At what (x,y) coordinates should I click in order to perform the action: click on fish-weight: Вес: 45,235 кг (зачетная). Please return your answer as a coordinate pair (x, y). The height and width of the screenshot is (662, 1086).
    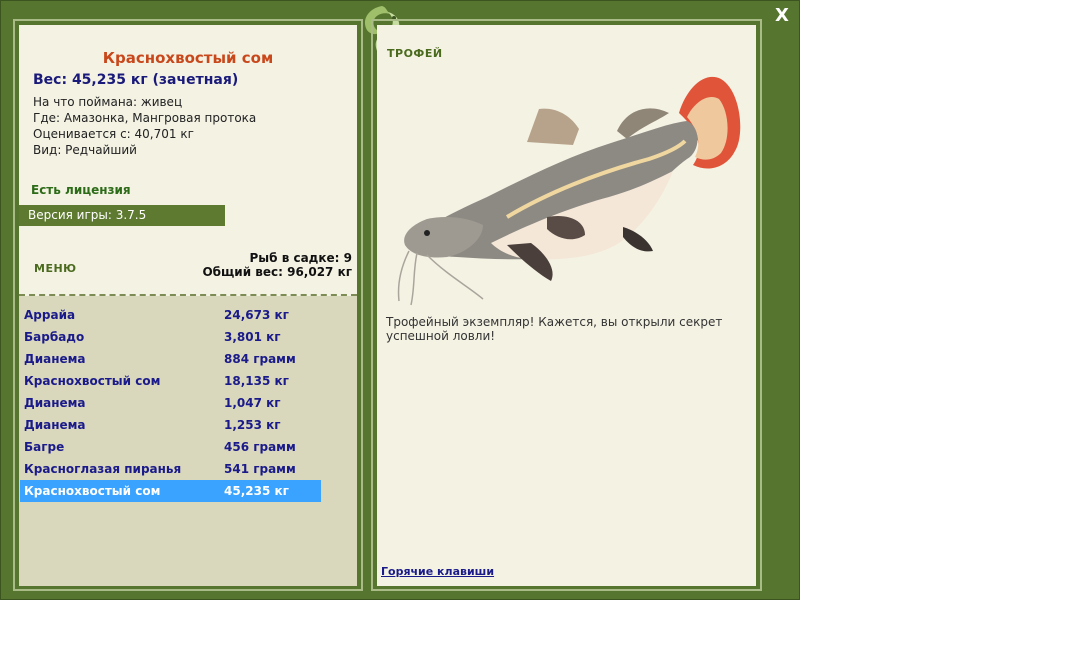
    Looking at the image, I should click on (136, 80).